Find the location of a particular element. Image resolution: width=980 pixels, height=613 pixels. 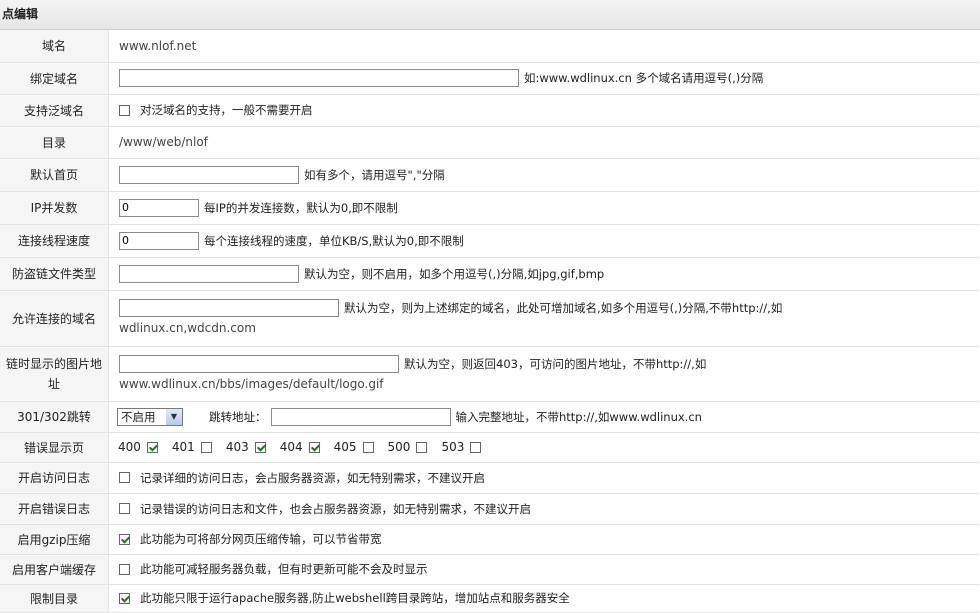

redirect-addr-input is located at coordinates (360, 416).